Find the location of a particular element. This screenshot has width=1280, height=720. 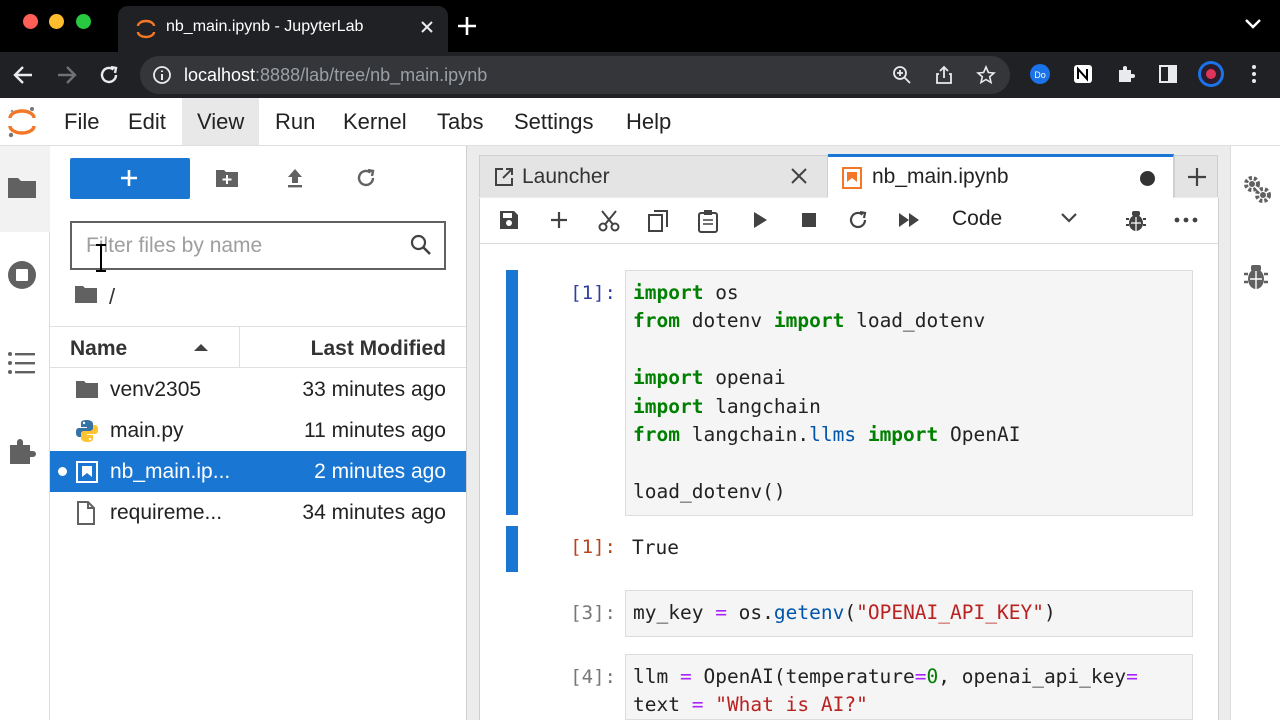

property-inspector-gears-icon is located at coordinates (1257, 189).